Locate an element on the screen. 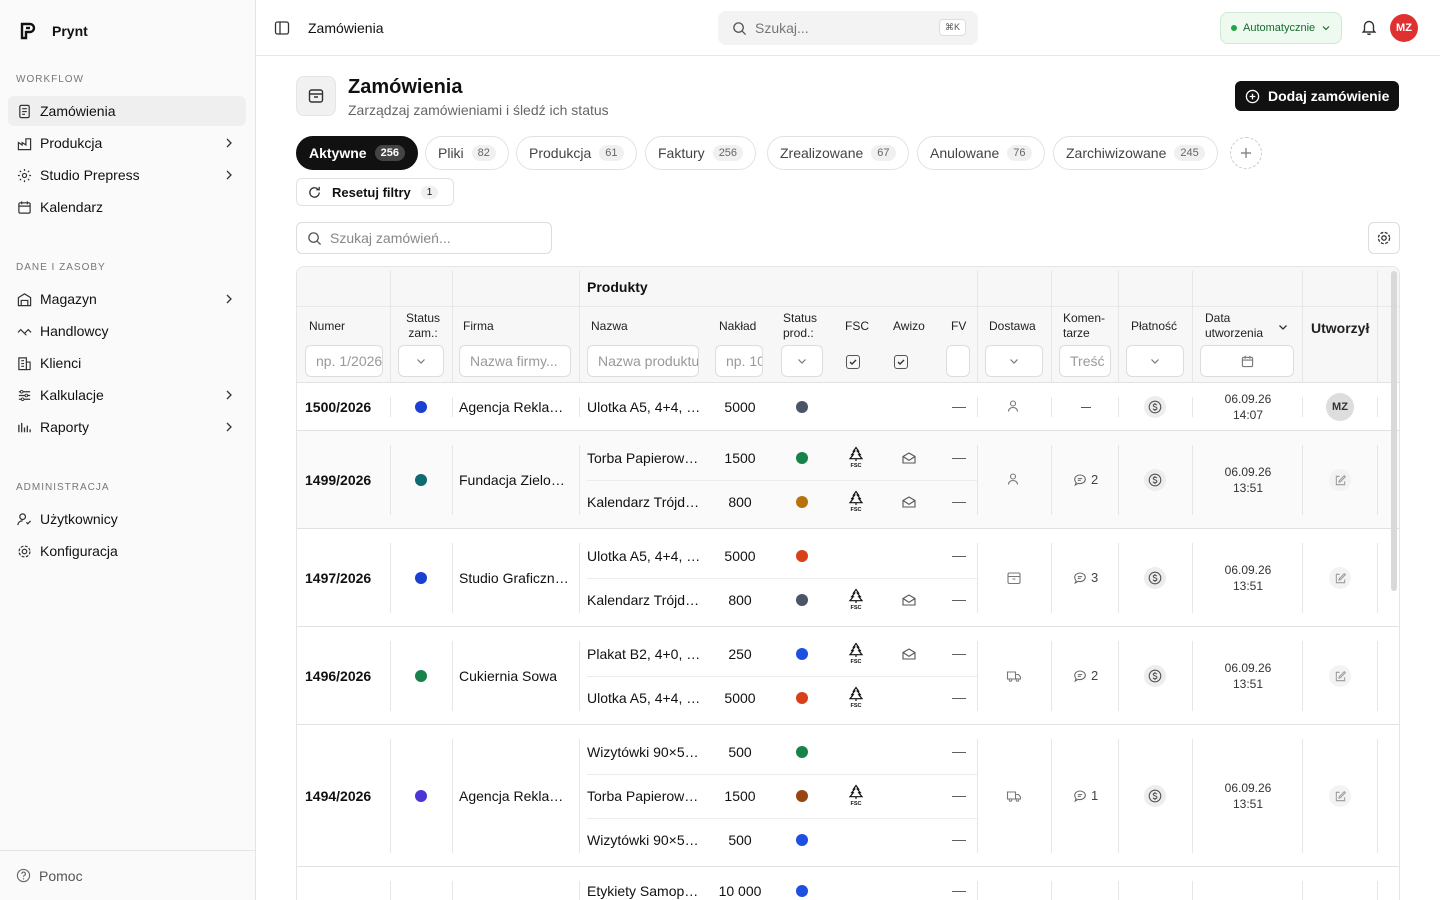 The image size is (1440, 900). global-search-input: Szukaj... ⌘K is located at coordinates (848, 28).